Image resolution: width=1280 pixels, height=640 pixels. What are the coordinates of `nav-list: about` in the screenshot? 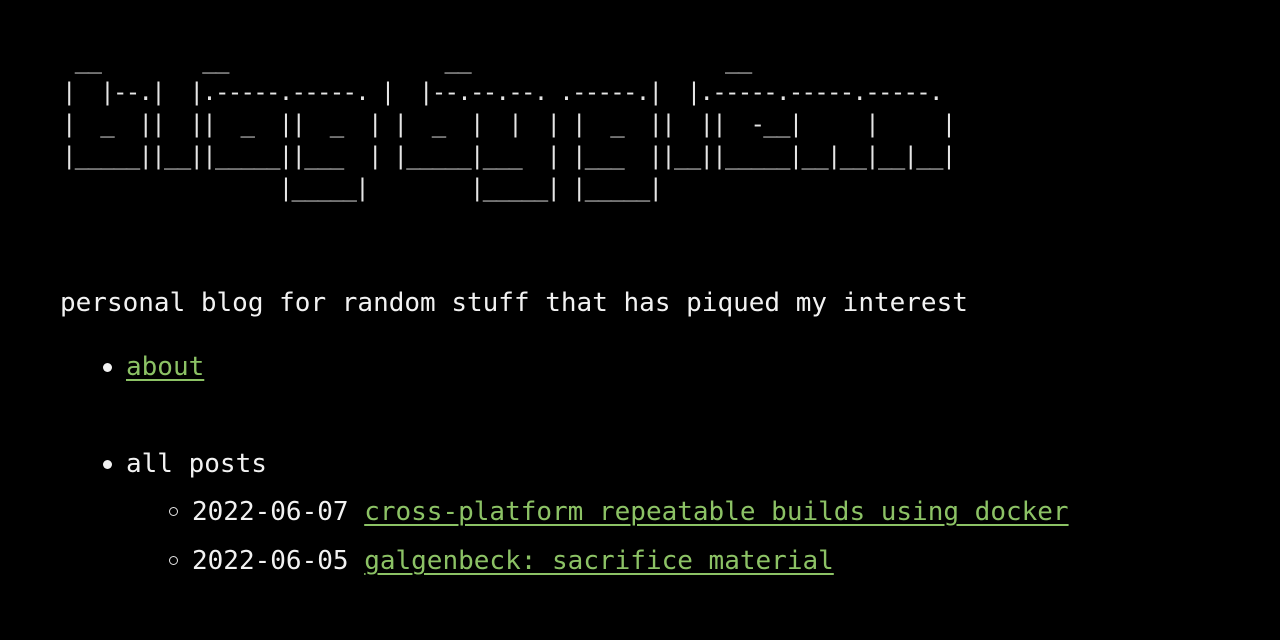 It's located at (152, 367).